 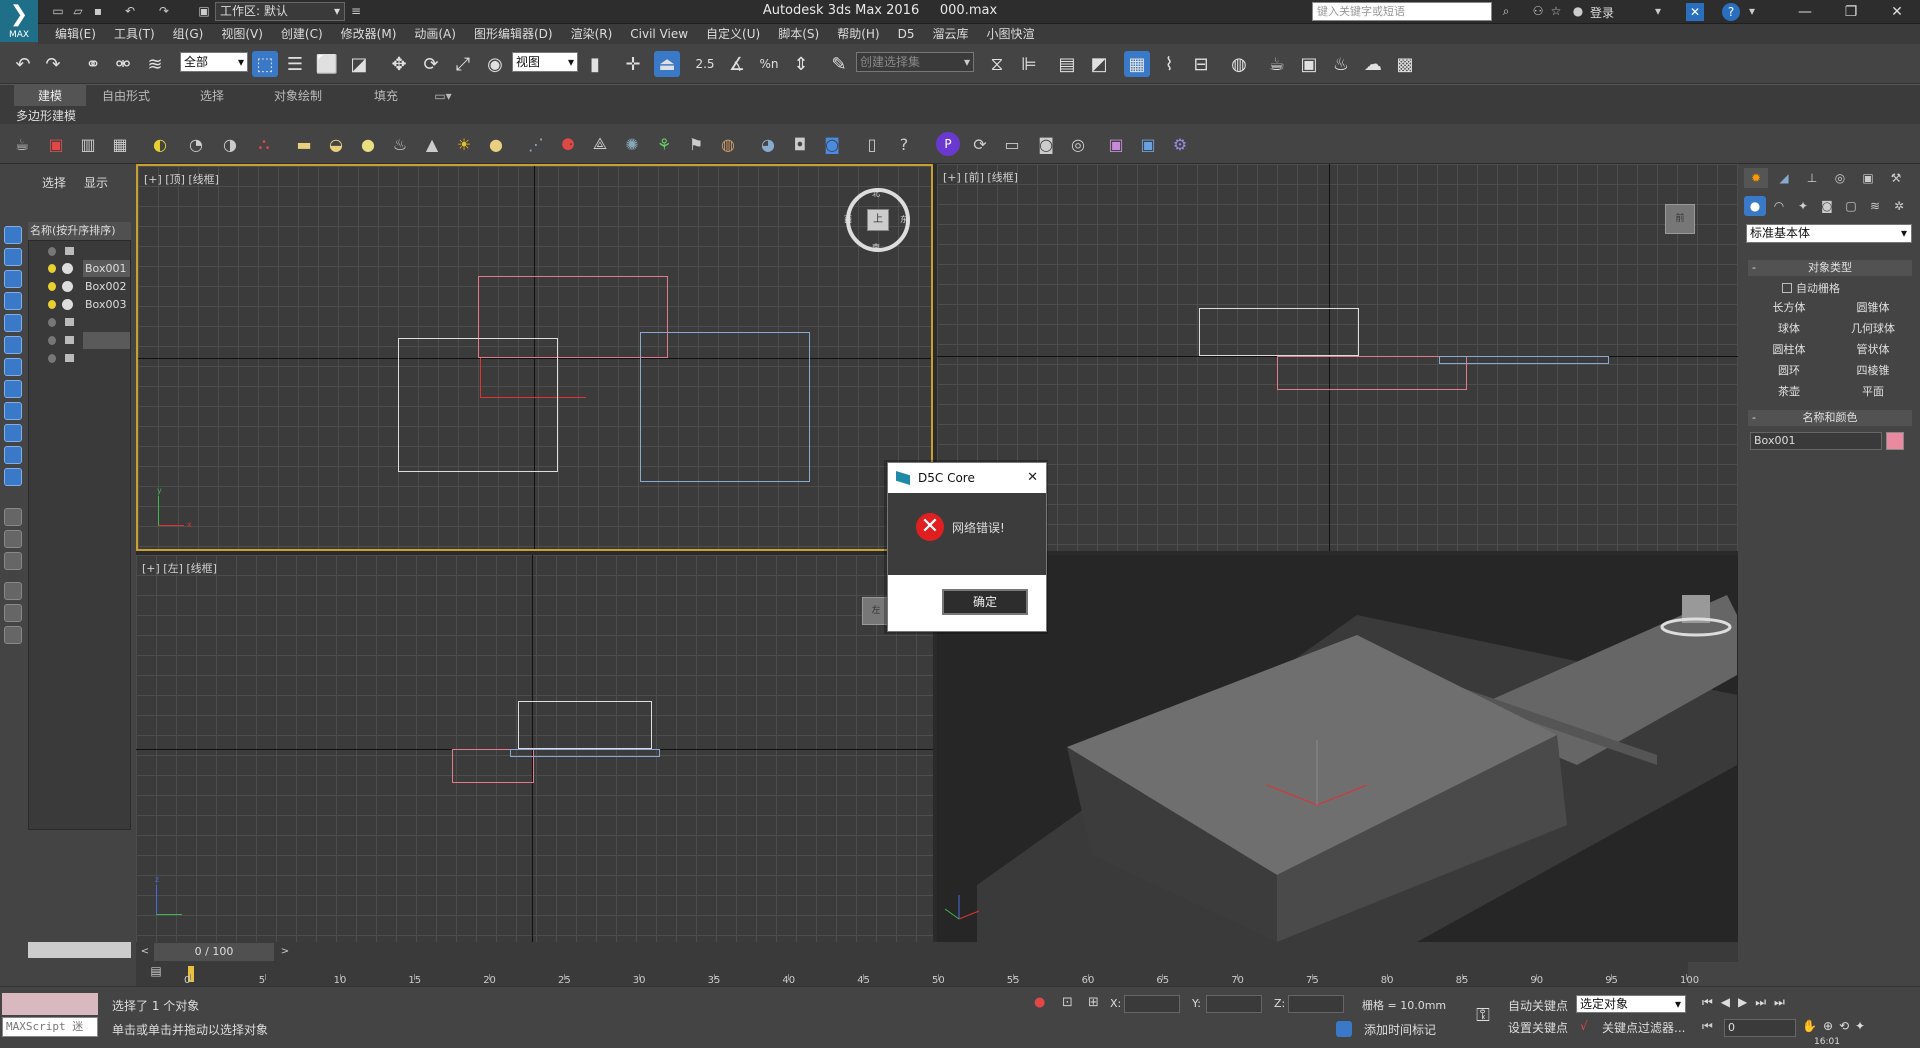 What do you see at coordinates (600, 144) in the screenshot?
I see `shape-tool-icon: ⟁` at bounding box center [600, 144].